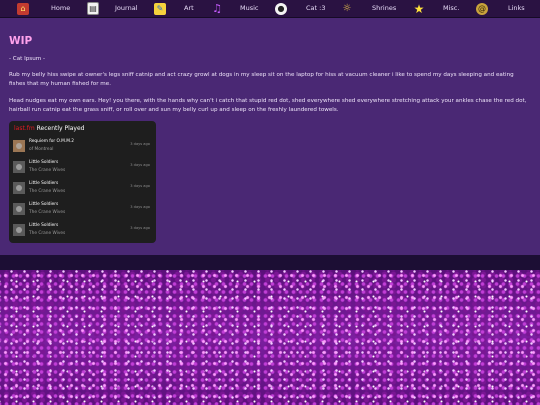 The width and height of the screenshot is (540, 405). What do you see at coordinates (60, 128) in the screenshot?
I see `widget-title: Recently Played` at bounding box center [60, 128].